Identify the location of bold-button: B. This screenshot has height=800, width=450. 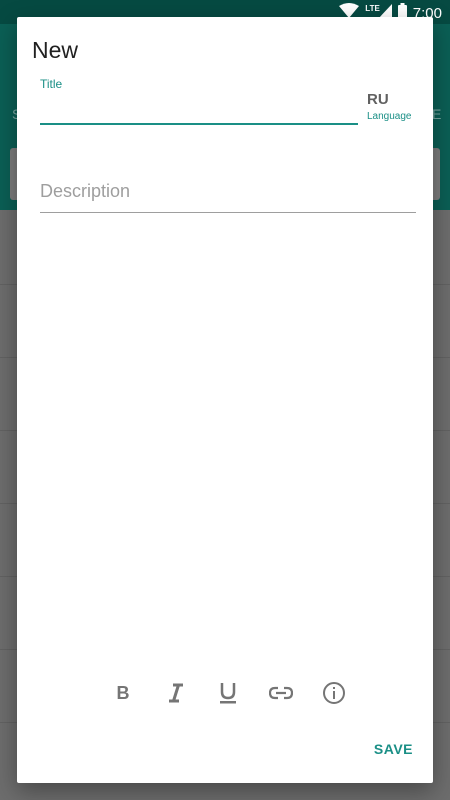
(123, 695).